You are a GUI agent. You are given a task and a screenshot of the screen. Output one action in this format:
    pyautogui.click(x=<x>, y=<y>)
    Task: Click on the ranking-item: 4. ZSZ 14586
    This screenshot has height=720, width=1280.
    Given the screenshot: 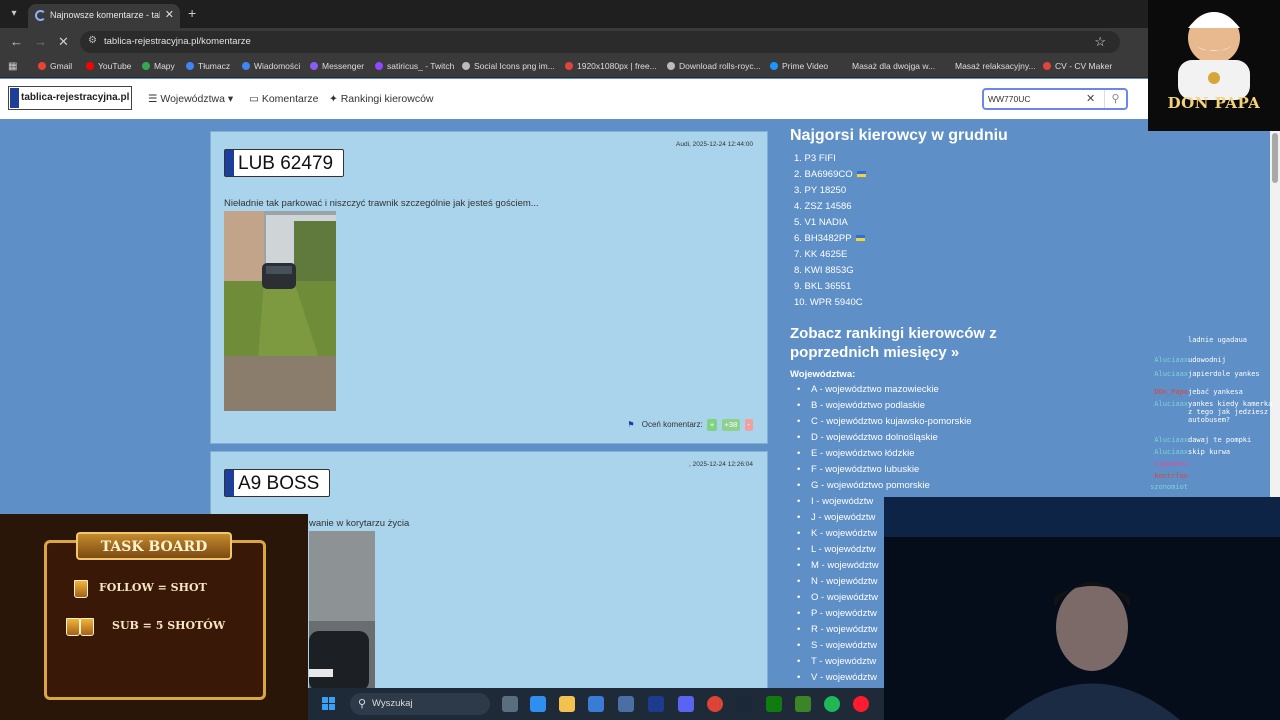 What is the action you would take?
    pyautogui.click(x=830, y=209)
    